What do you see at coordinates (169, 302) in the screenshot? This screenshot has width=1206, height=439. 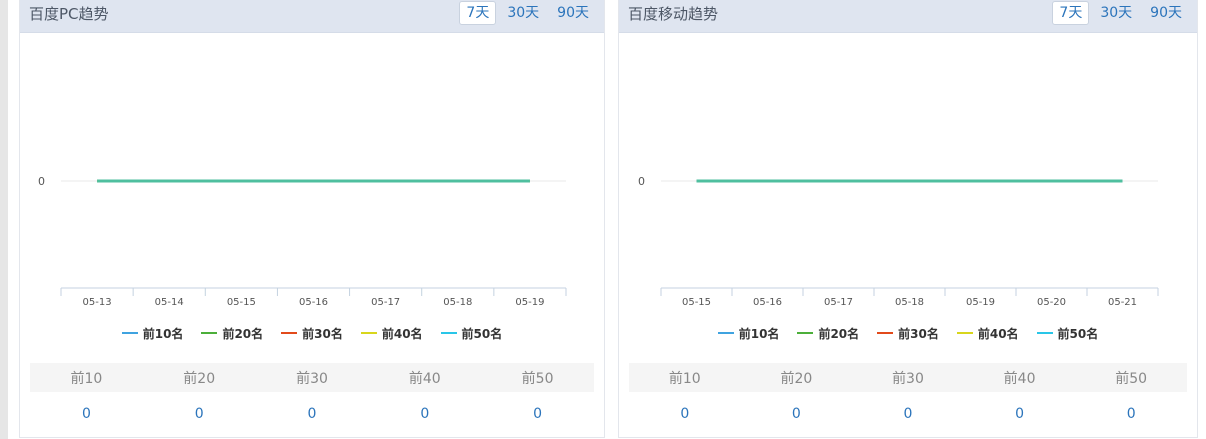 I see `x-tick-label: 05-14` at bounding box center [169, 302].